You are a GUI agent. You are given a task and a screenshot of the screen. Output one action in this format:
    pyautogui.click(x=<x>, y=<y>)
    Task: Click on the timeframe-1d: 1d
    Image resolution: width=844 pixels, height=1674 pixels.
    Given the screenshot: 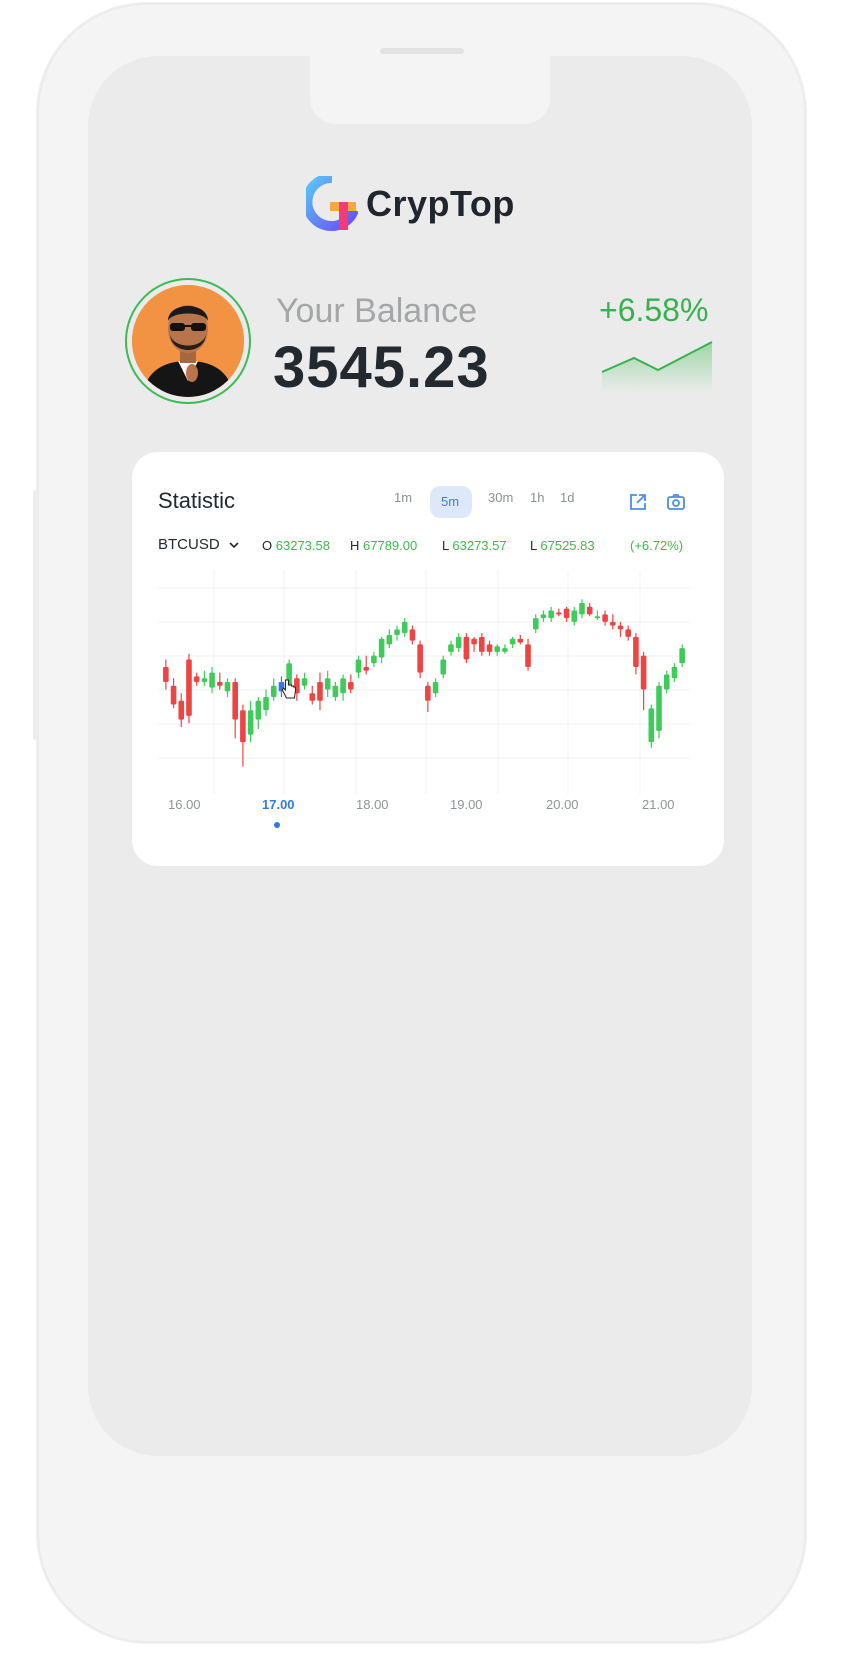 What is the action you would take?
    pyautogui.click(x=567, y=497)
    